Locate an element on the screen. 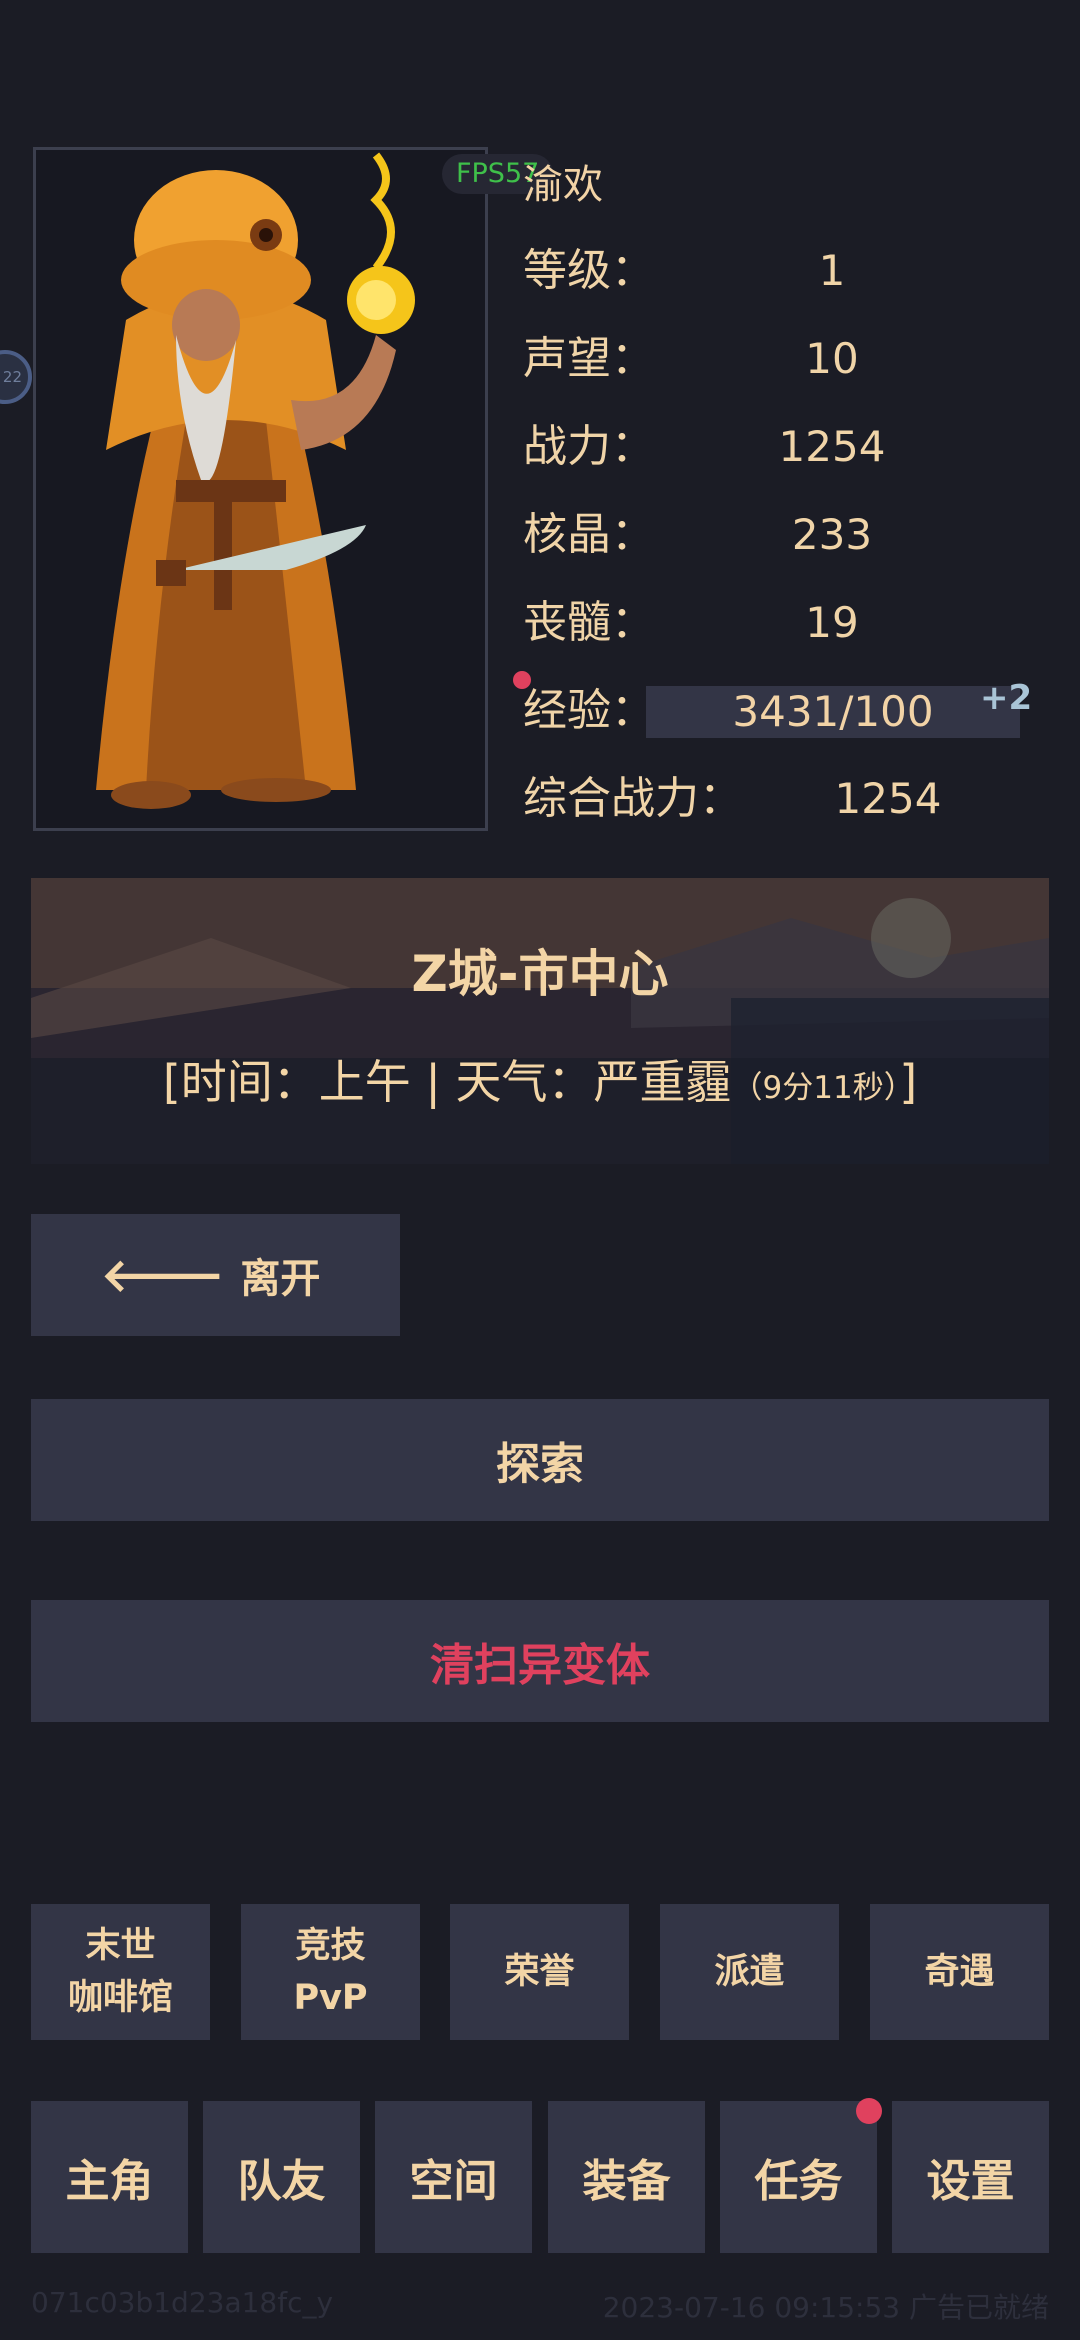 This screenshot has height=2340, width=1080. time-weather-text: [时间：上午 | 天气：严重霾 is located at coordinates (447, 1082).